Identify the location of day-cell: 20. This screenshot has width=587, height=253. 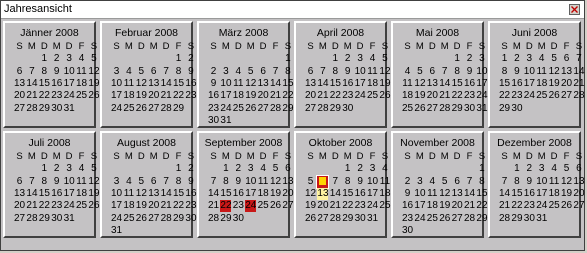
(153, 96).